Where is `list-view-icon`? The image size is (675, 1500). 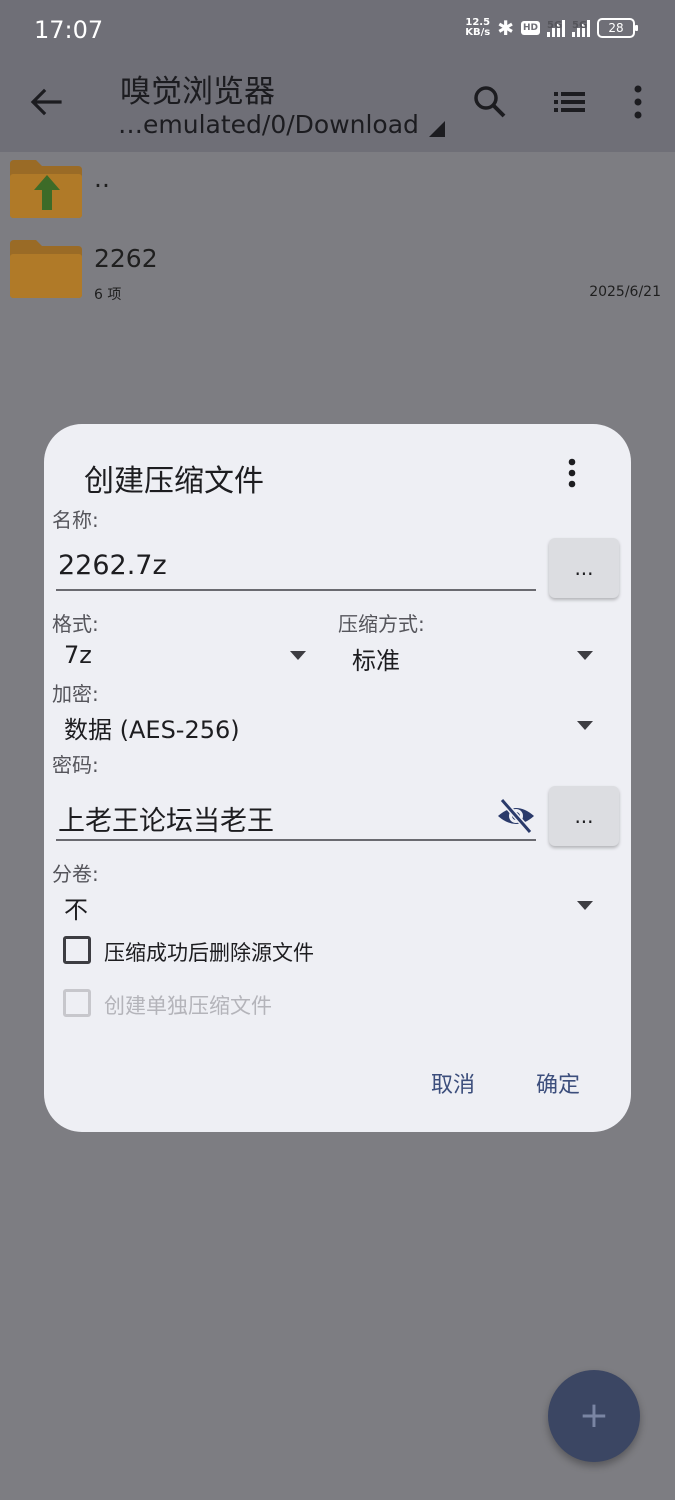
list-view-icon is located at coordinates (570, 102).